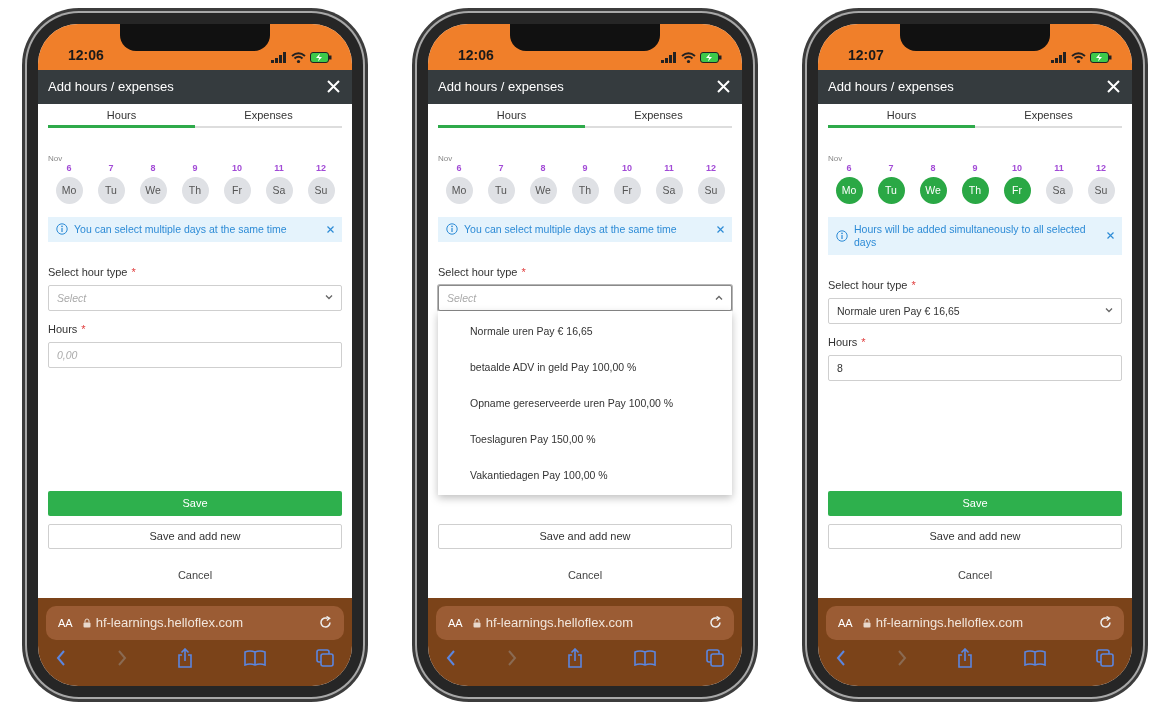 The height and width of the screenshot is (709, 1170). Describe the element at coordinates (501, 86) in the screenshot. I see `dialog-title: Add hours / expenses` at that location.